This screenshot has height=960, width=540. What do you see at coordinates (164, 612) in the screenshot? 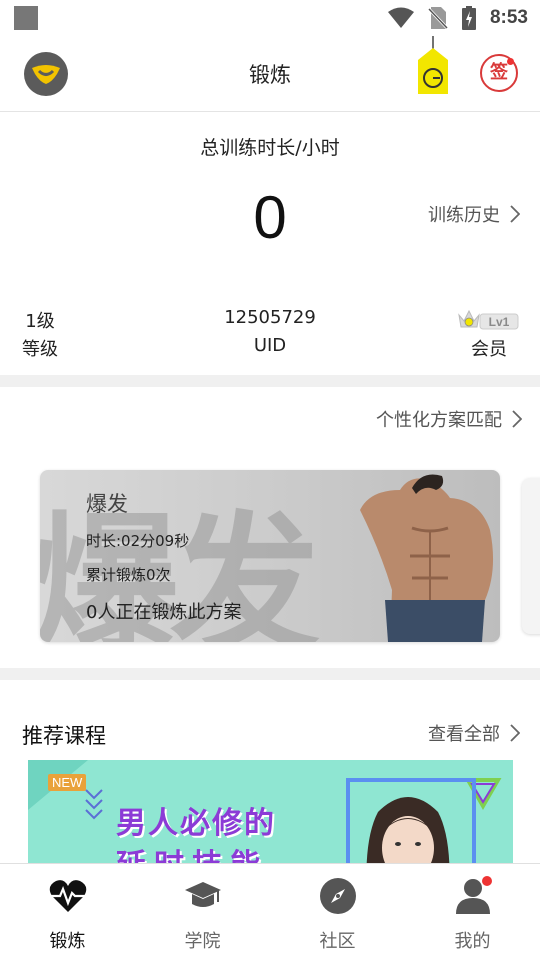
I see `plan-participants: 0人正在锻炼此方案` at bounding box center [164, 612].